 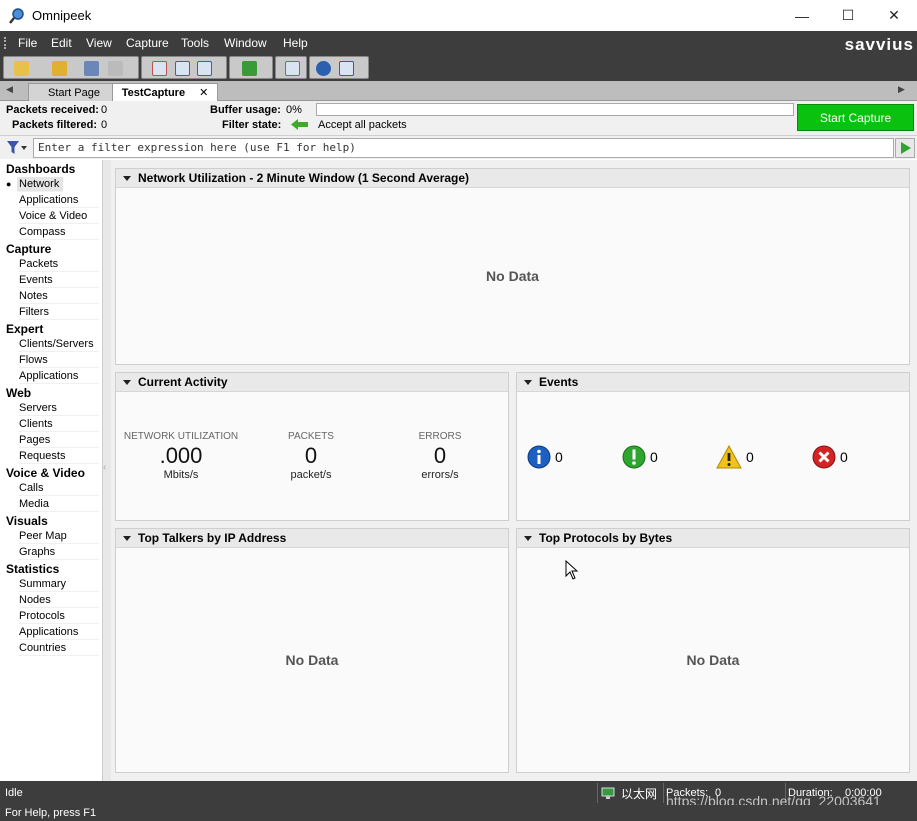 What do you see at coordinates (713, 538) in the screenshot?
I see `top-protocols-header: Top Protocols by Bytes` at bounding box center [713, 538].